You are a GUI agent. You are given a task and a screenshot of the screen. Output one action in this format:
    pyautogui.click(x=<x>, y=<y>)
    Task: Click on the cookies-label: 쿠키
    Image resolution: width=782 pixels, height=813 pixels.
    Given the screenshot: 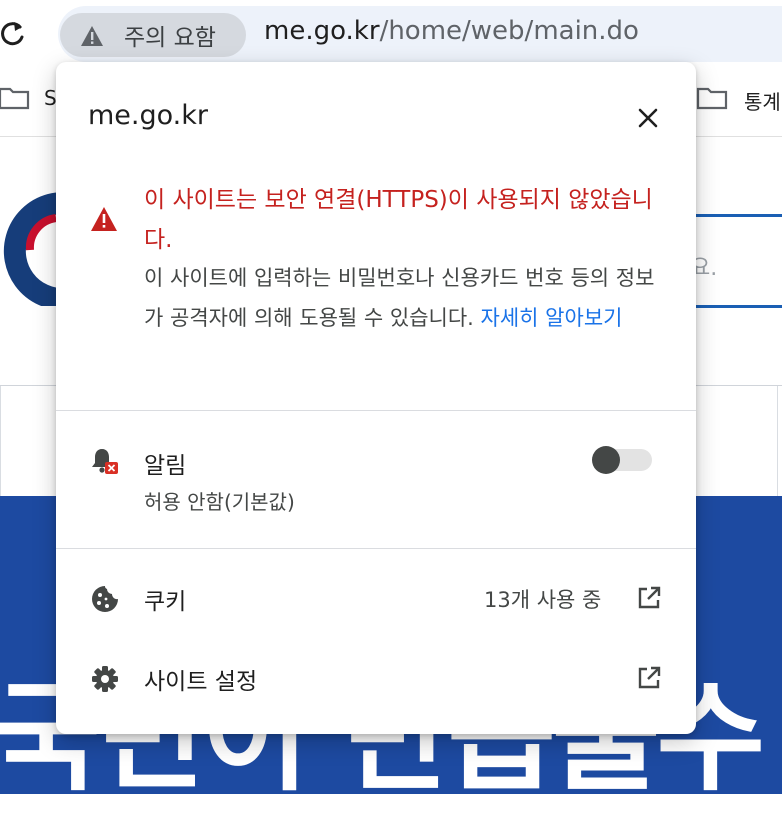 What is the action you would take?
    pyautogui.click(x=165, y=599)
    